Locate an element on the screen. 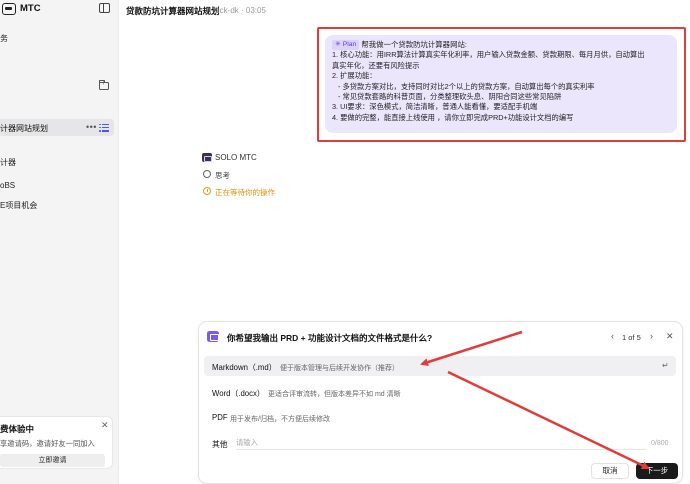  session-meta: fuck-dk · 03:05 is located at coordinates (239, 10).